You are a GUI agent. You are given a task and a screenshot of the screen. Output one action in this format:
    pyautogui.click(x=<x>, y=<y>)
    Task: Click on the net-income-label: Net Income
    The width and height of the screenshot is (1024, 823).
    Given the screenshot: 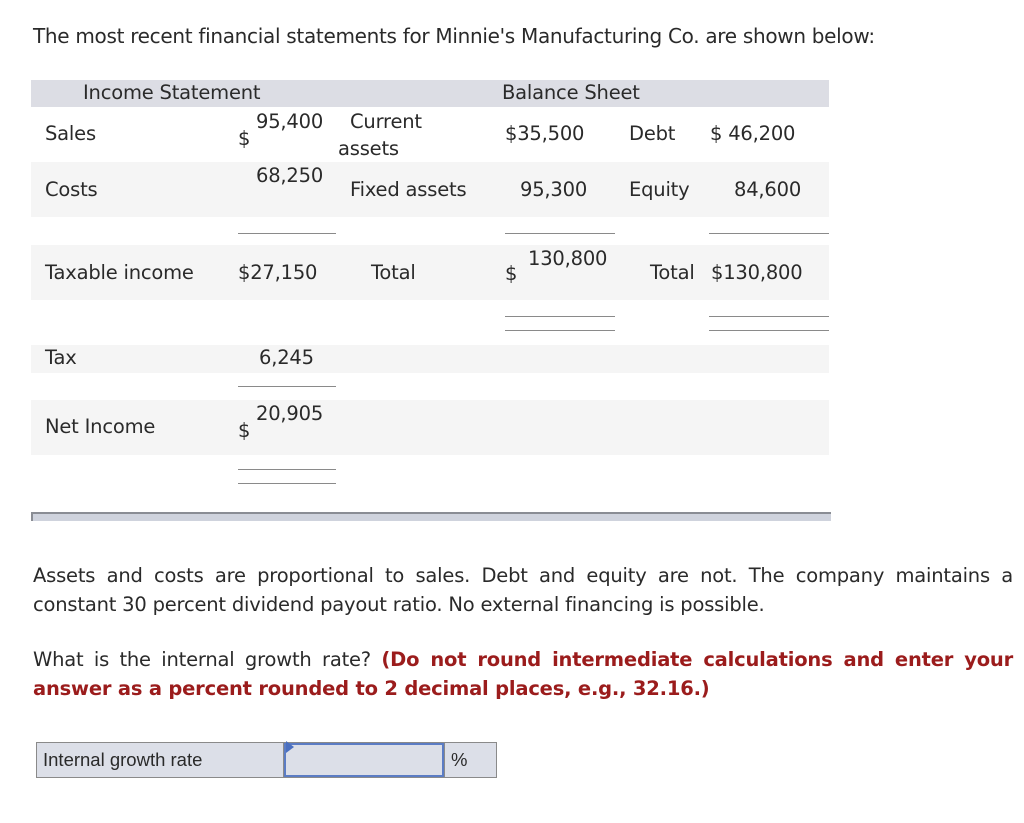 What is the action you would take?
    pyautogui.click(x=100, y=426)
    